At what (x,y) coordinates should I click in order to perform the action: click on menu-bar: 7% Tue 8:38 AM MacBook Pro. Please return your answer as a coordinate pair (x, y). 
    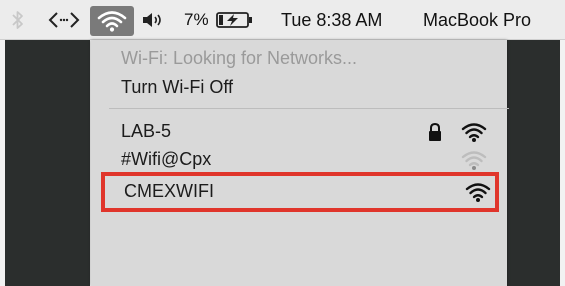
    Looking at the image, I should click on (282, 20).